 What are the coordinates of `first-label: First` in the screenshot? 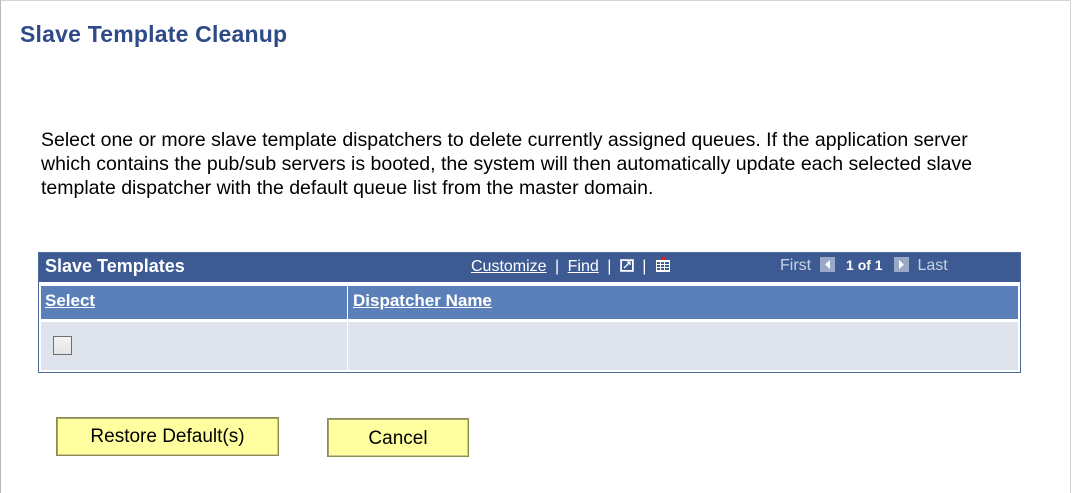 It's located at (795, 265).